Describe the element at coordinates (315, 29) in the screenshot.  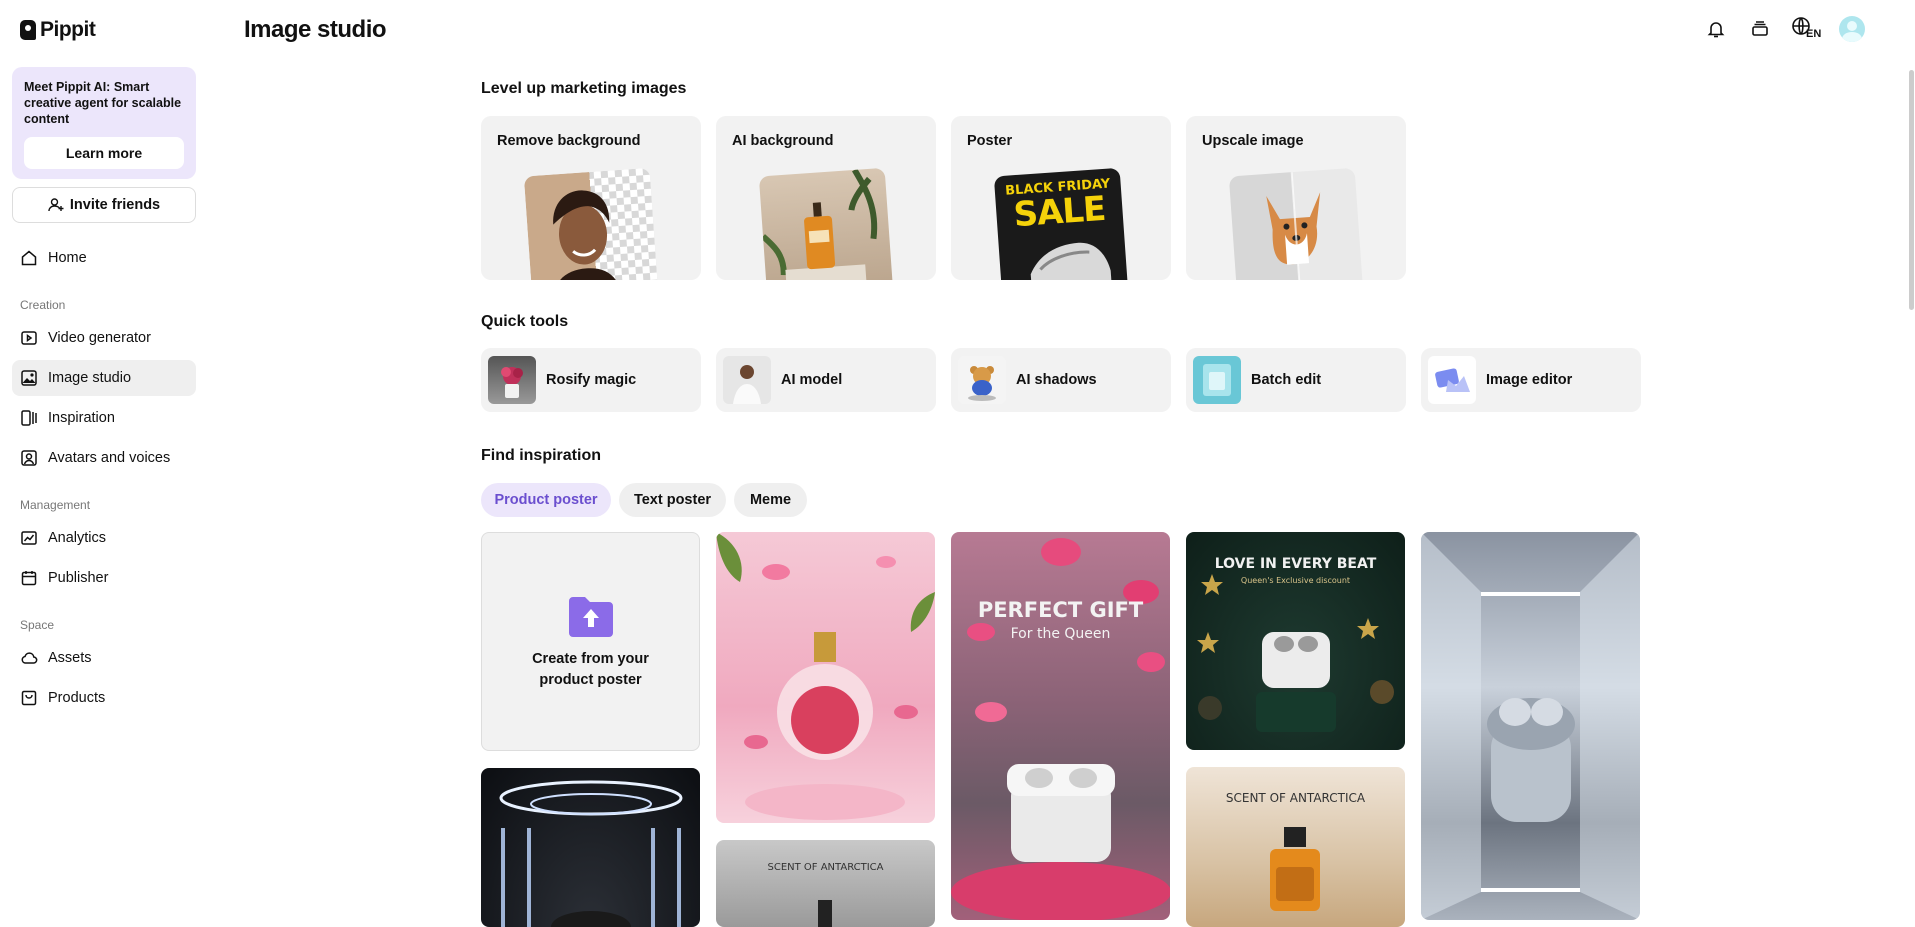
I see `page-title: Image studio` at that location.